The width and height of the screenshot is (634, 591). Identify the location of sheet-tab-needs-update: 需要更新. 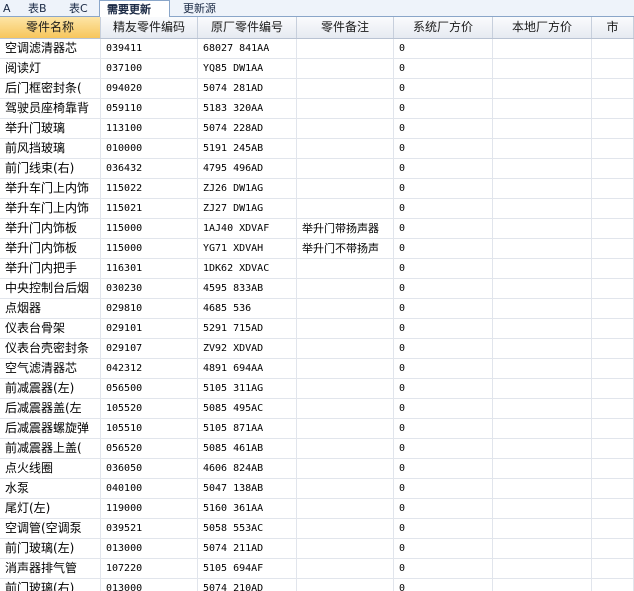
(134, 9).